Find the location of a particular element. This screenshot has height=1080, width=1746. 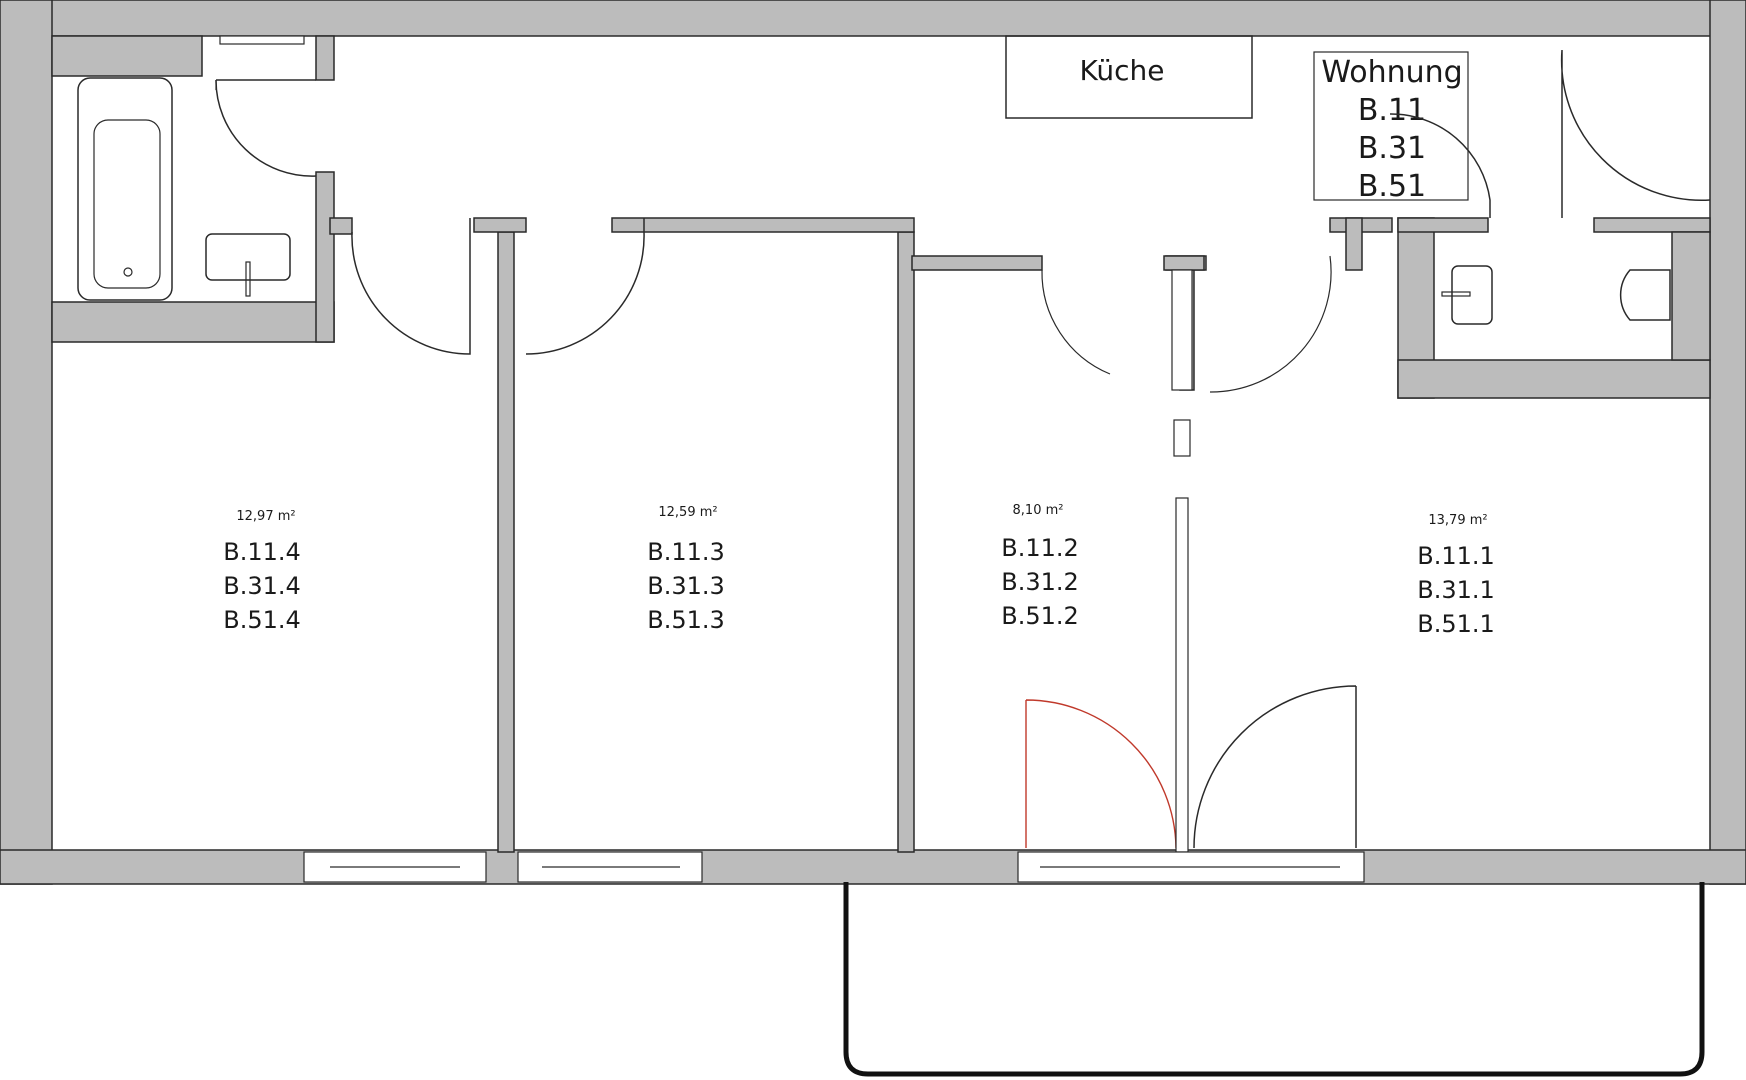

toilet is located at coordinates (1645, 295).